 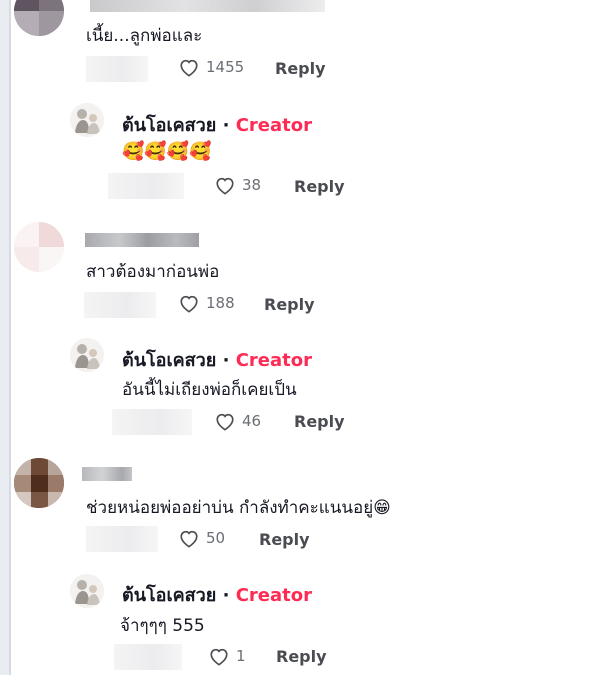 What do you see at coordinates (201, 538) in the screenshot?
I see `like-button: 50` at bounding box center [201, 538].